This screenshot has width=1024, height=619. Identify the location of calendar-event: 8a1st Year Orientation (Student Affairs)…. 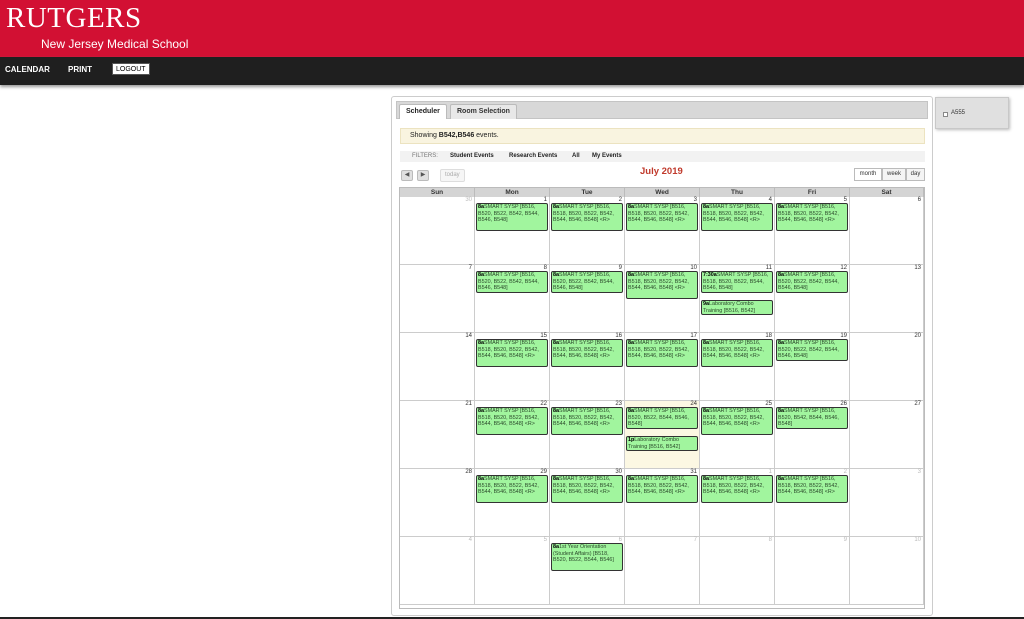
(587, 557).